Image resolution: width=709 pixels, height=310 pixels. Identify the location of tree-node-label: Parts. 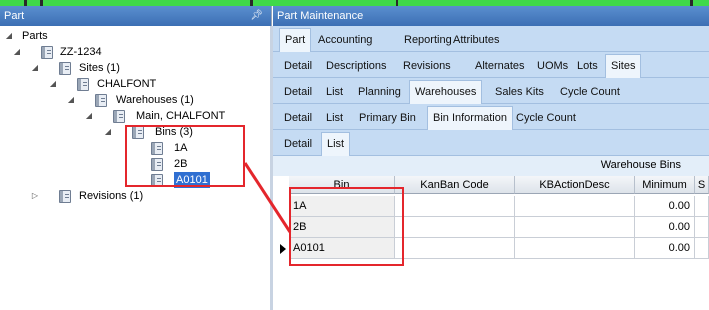
(35, 36).